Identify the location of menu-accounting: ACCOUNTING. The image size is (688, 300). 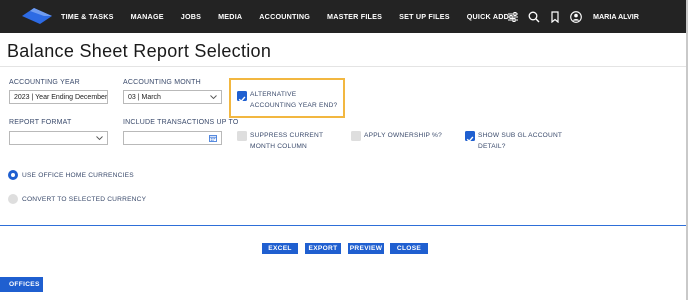
(284, 16).